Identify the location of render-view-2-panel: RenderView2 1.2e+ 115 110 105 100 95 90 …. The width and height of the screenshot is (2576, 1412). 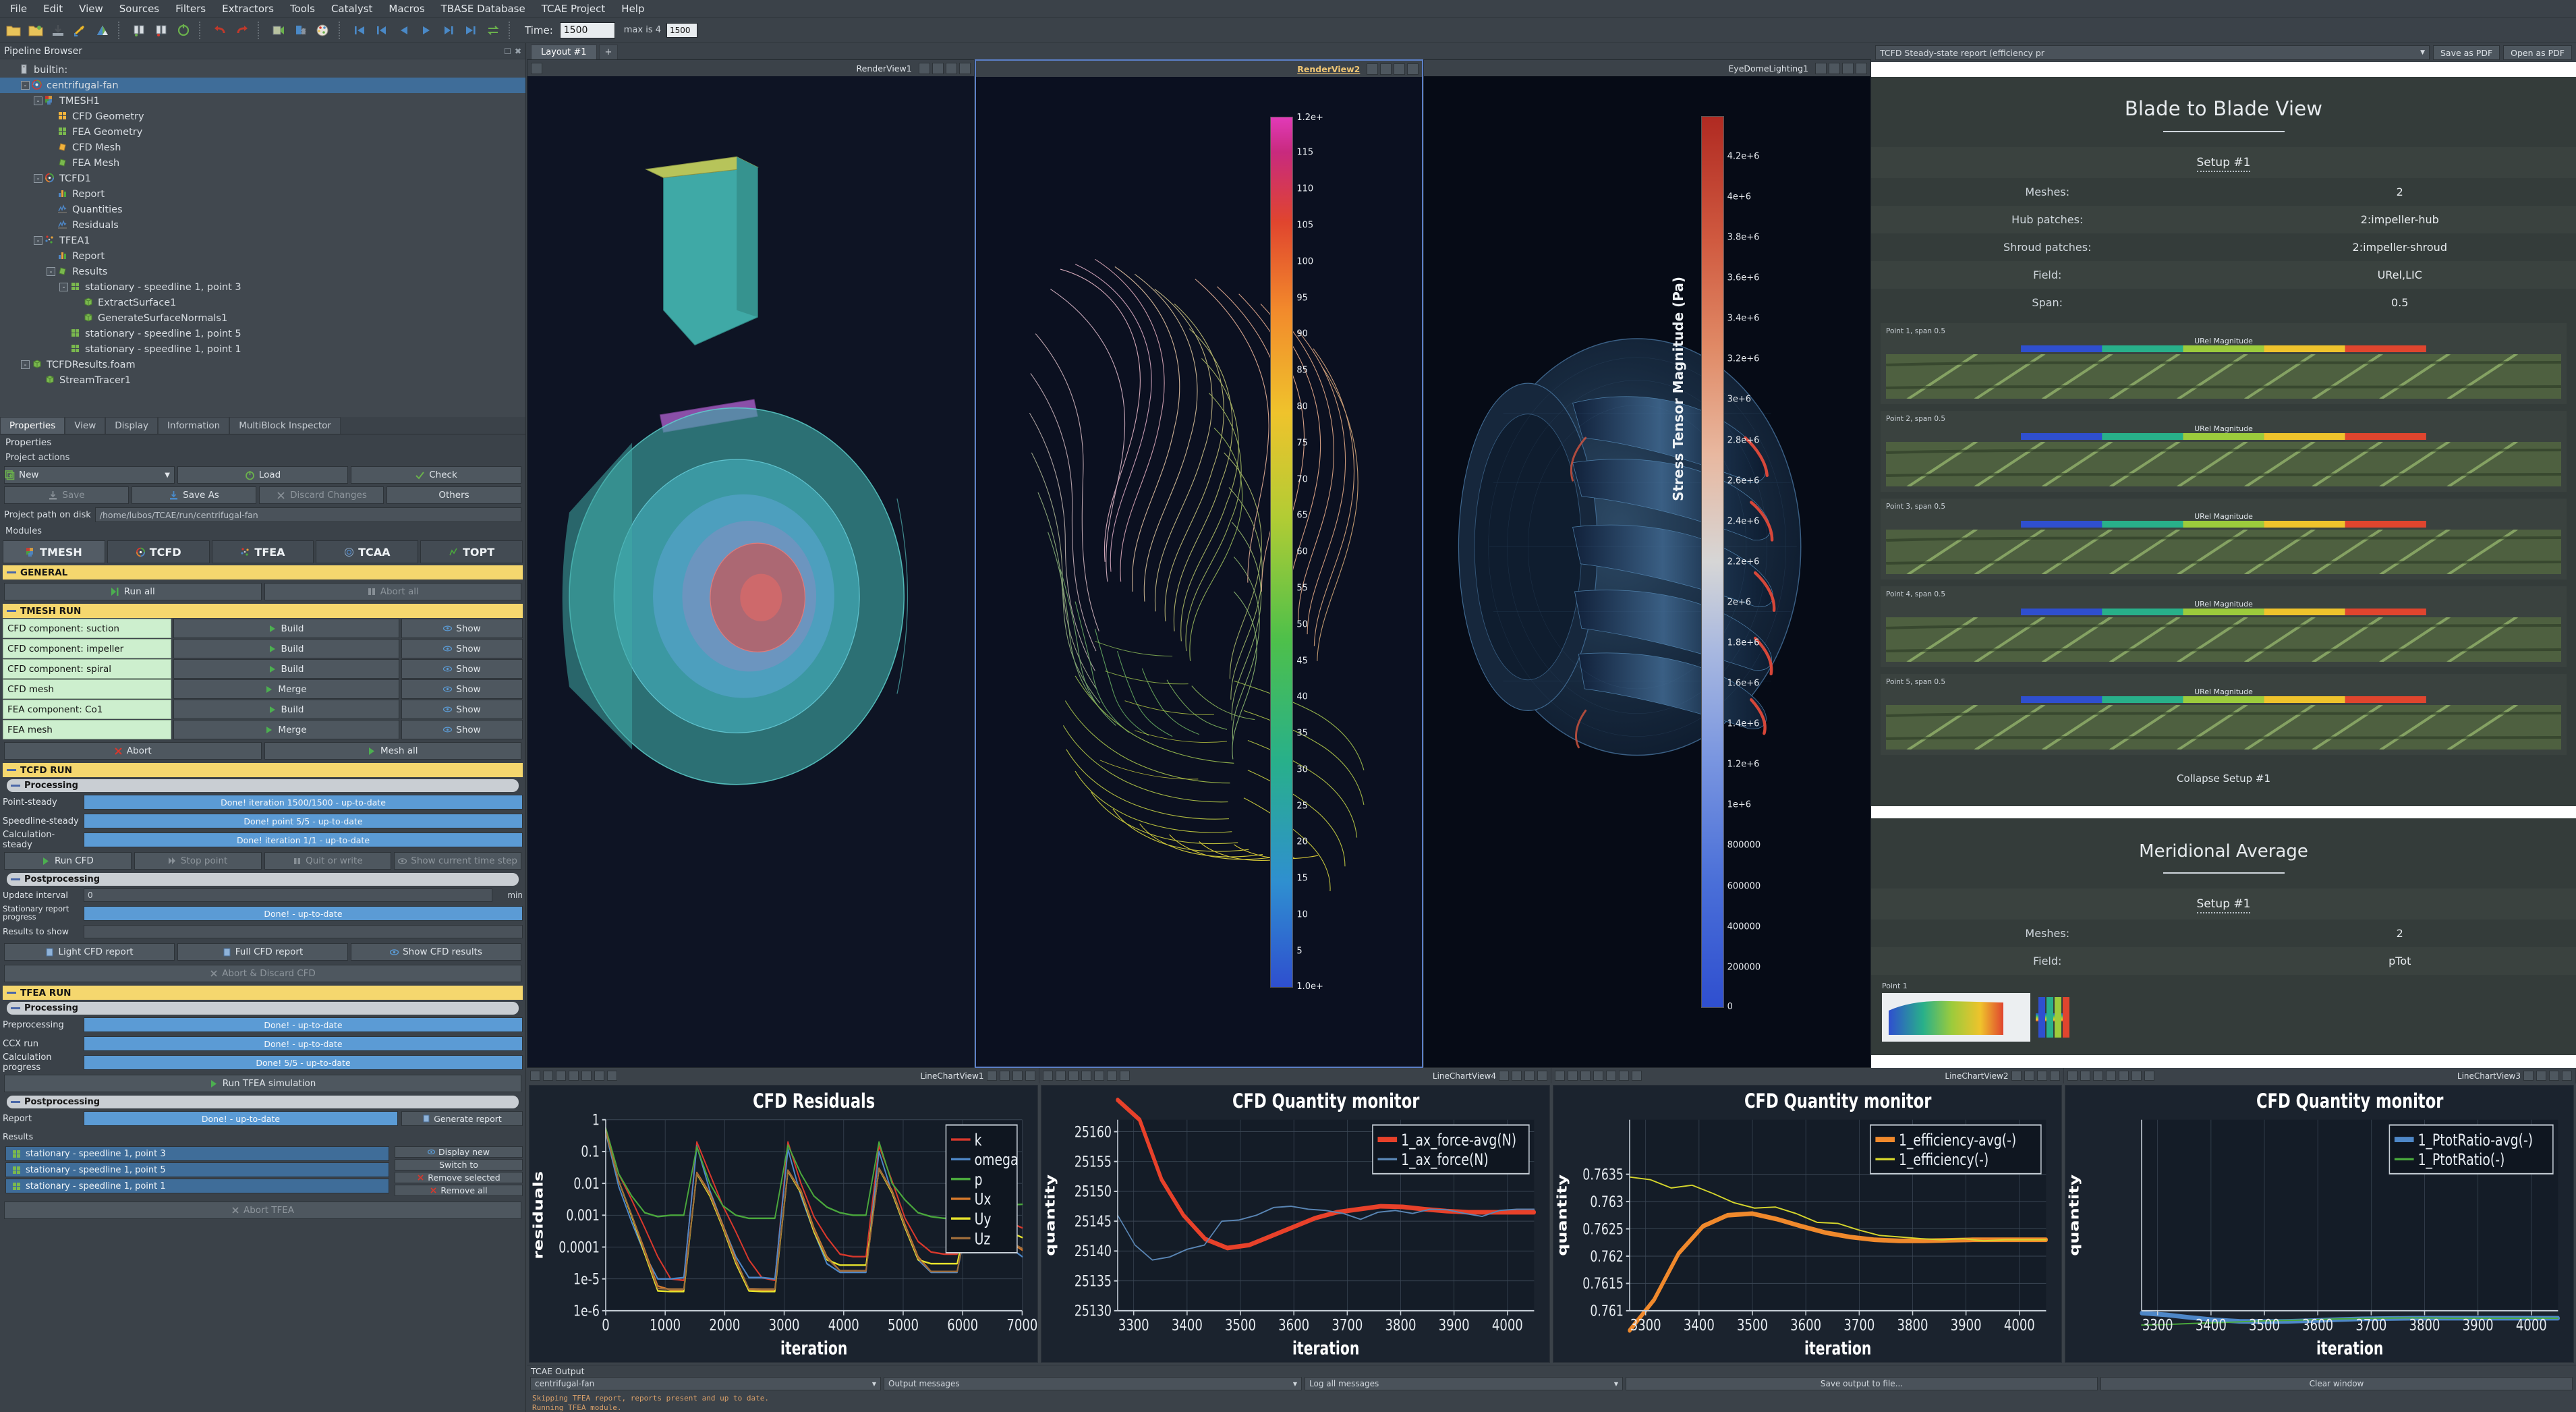
(1199, 564).